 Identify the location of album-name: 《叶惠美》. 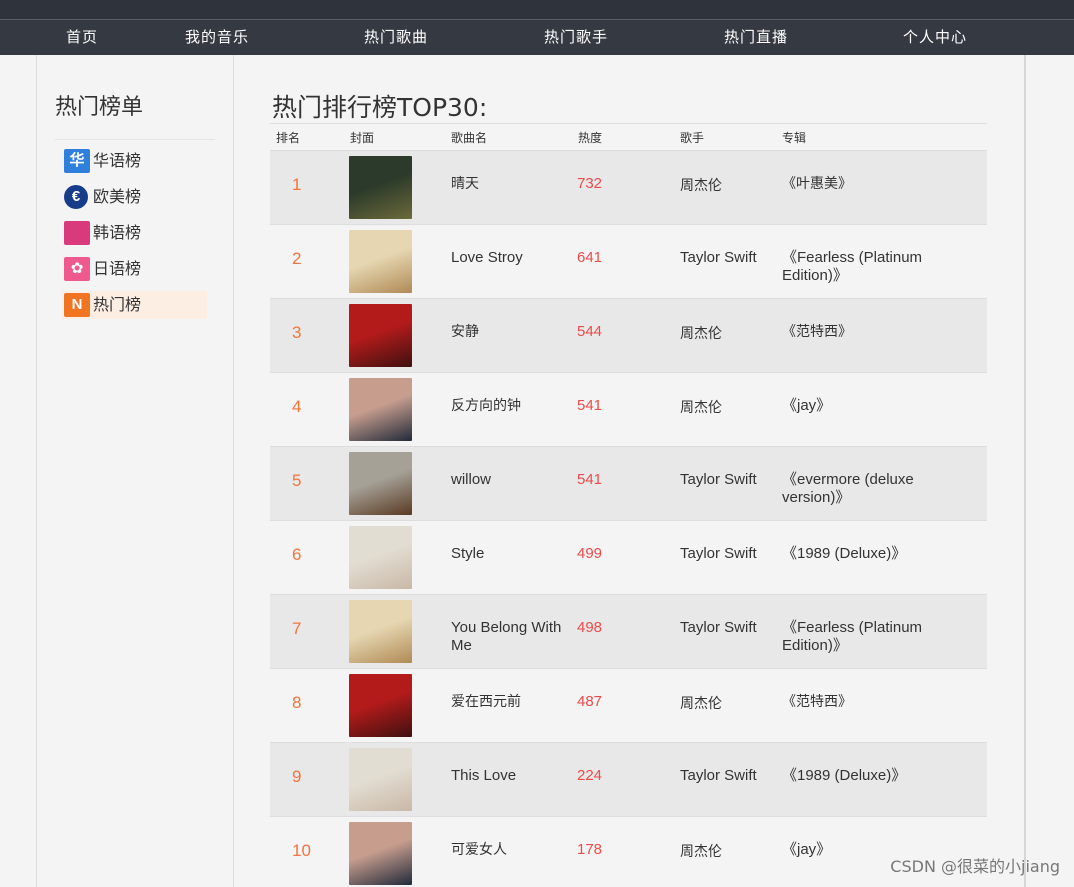
(872, 184).